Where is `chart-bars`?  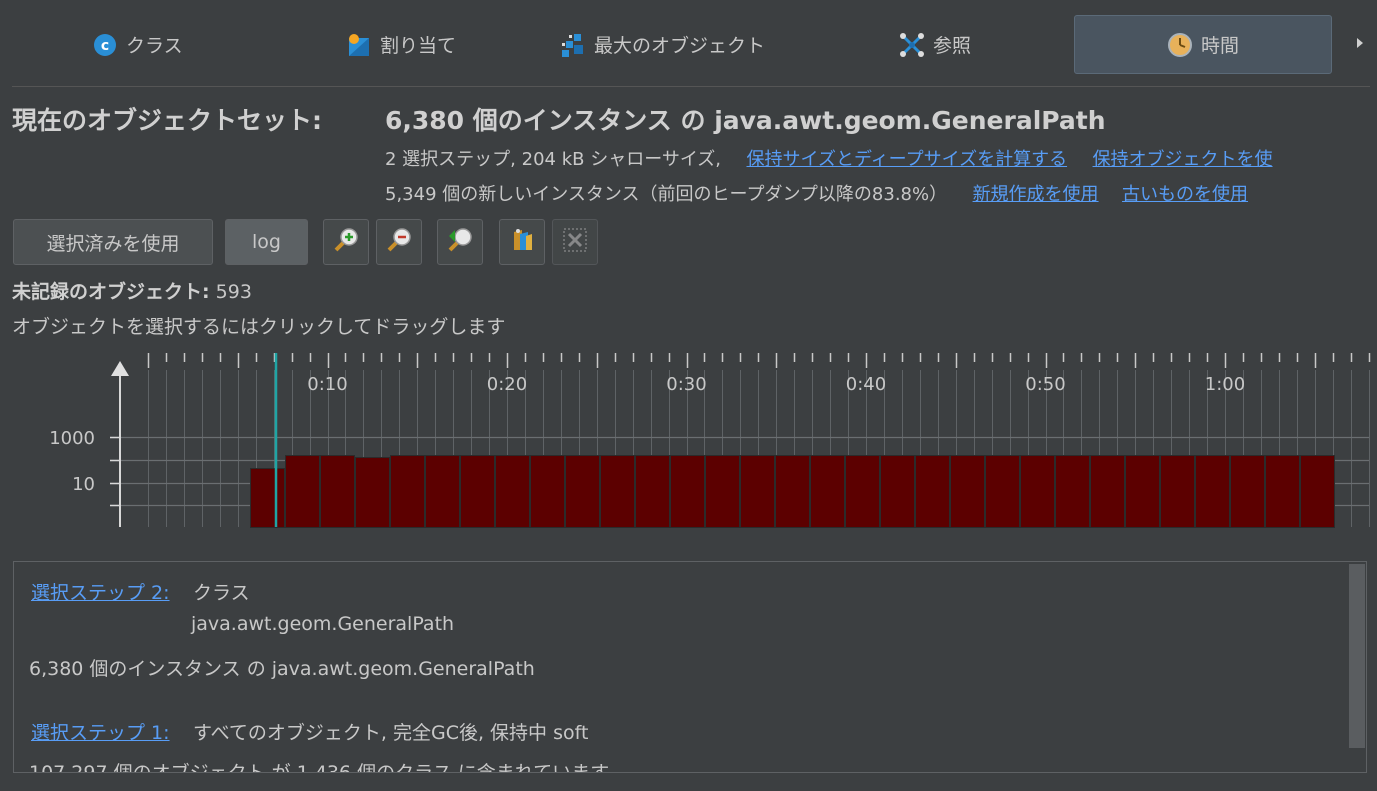 chart-bars is located at coordinates (792, 491).